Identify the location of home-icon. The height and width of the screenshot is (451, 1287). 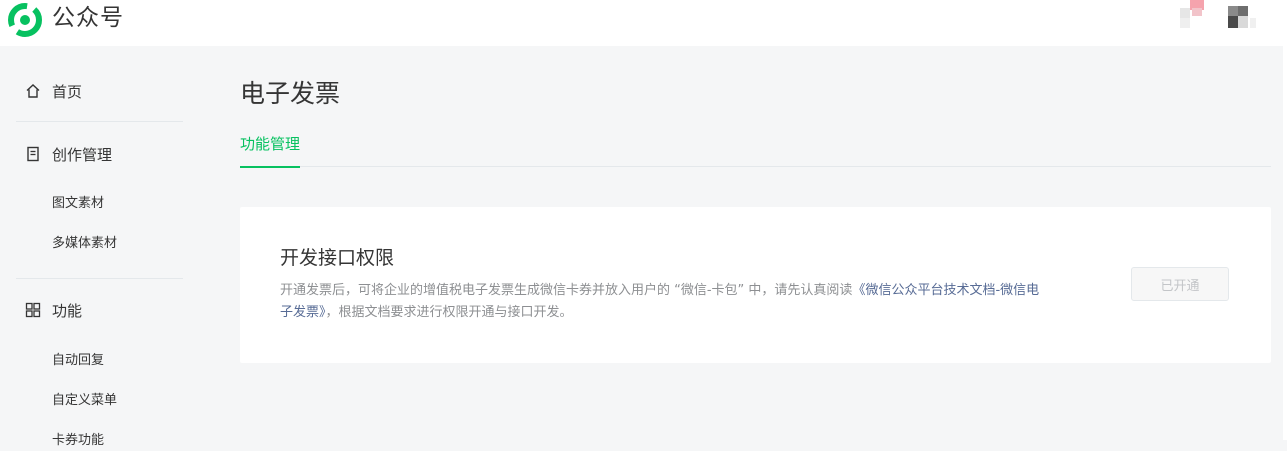
(33, 91).